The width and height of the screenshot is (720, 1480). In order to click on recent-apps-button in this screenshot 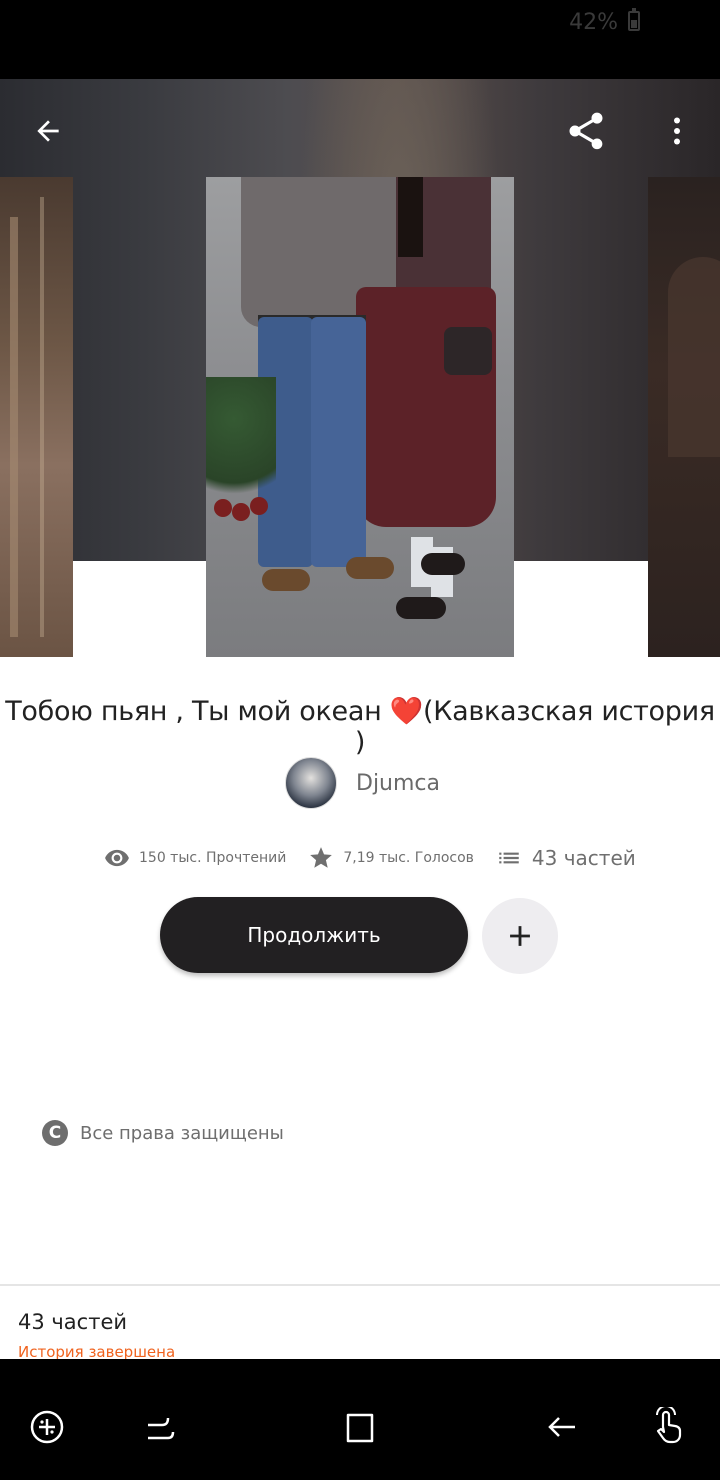, I will do `click(160, 1427)`.